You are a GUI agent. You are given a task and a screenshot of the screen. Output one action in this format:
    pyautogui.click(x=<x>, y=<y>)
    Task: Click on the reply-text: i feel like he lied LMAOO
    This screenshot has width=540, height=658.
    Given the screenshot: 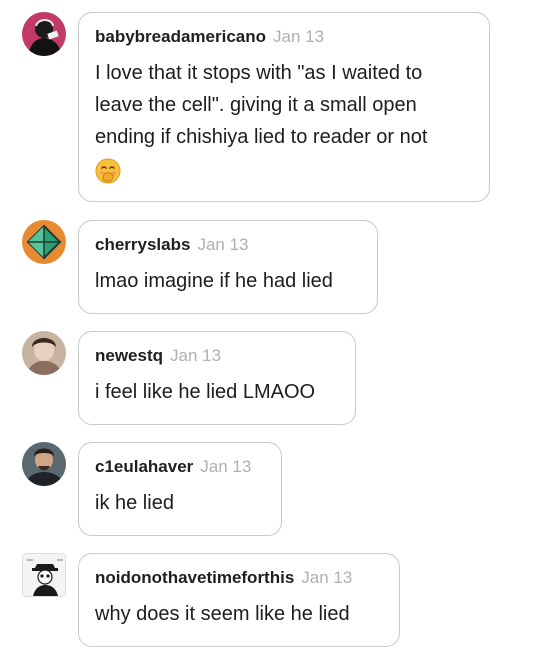 What is the action you would take?
    pyautogui.click(x=205, y=392)
    